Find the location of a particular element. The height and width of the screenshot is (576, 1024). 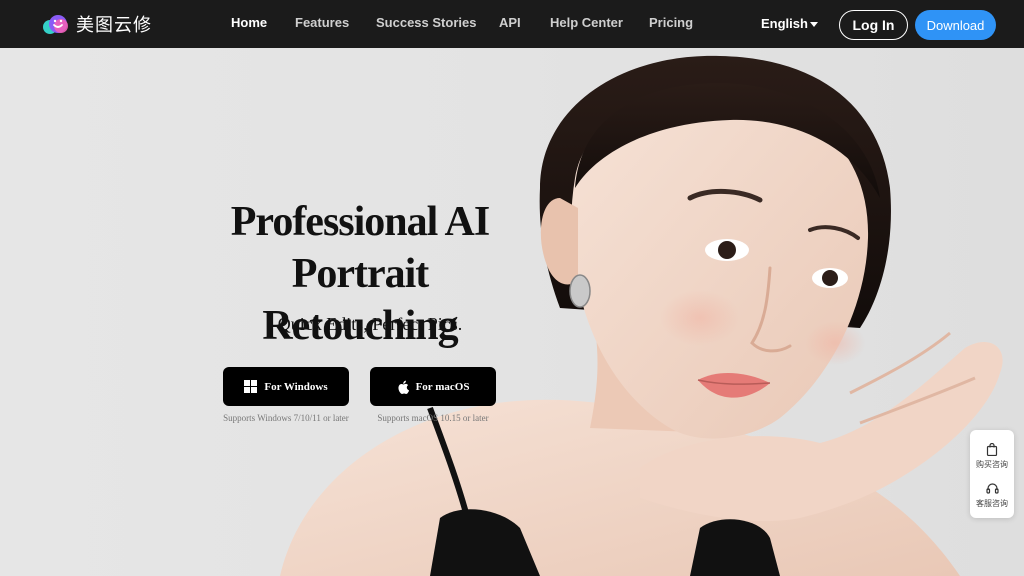

macos-support-note: Supports macOS 10.15 or later is located at coordinates (433, 418).